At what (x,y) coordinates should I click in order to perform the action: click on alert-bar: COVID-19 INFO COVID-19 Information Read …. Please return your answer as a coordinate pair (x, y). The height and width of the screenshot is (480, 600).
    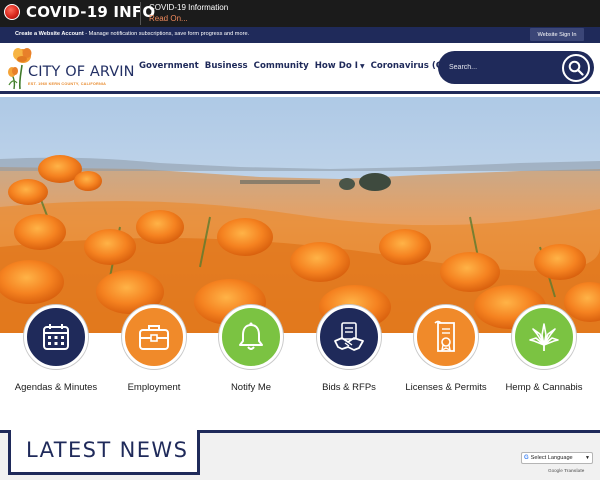
    Looking at the image, I should click on (300, 13).